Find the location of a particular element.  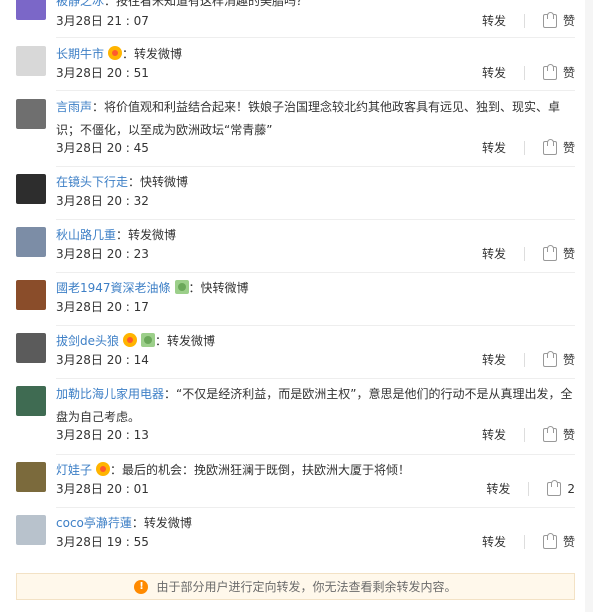

timestamp: 3月28日 20 : 51 is located at coordinates (102, 73).